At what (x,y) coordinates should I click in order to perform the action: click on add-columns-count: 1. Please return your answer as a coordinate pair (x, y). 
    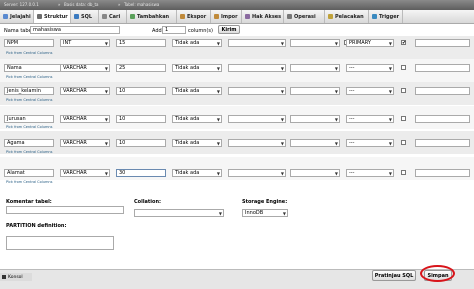
    Looking at the image, I should click on (174, 30).